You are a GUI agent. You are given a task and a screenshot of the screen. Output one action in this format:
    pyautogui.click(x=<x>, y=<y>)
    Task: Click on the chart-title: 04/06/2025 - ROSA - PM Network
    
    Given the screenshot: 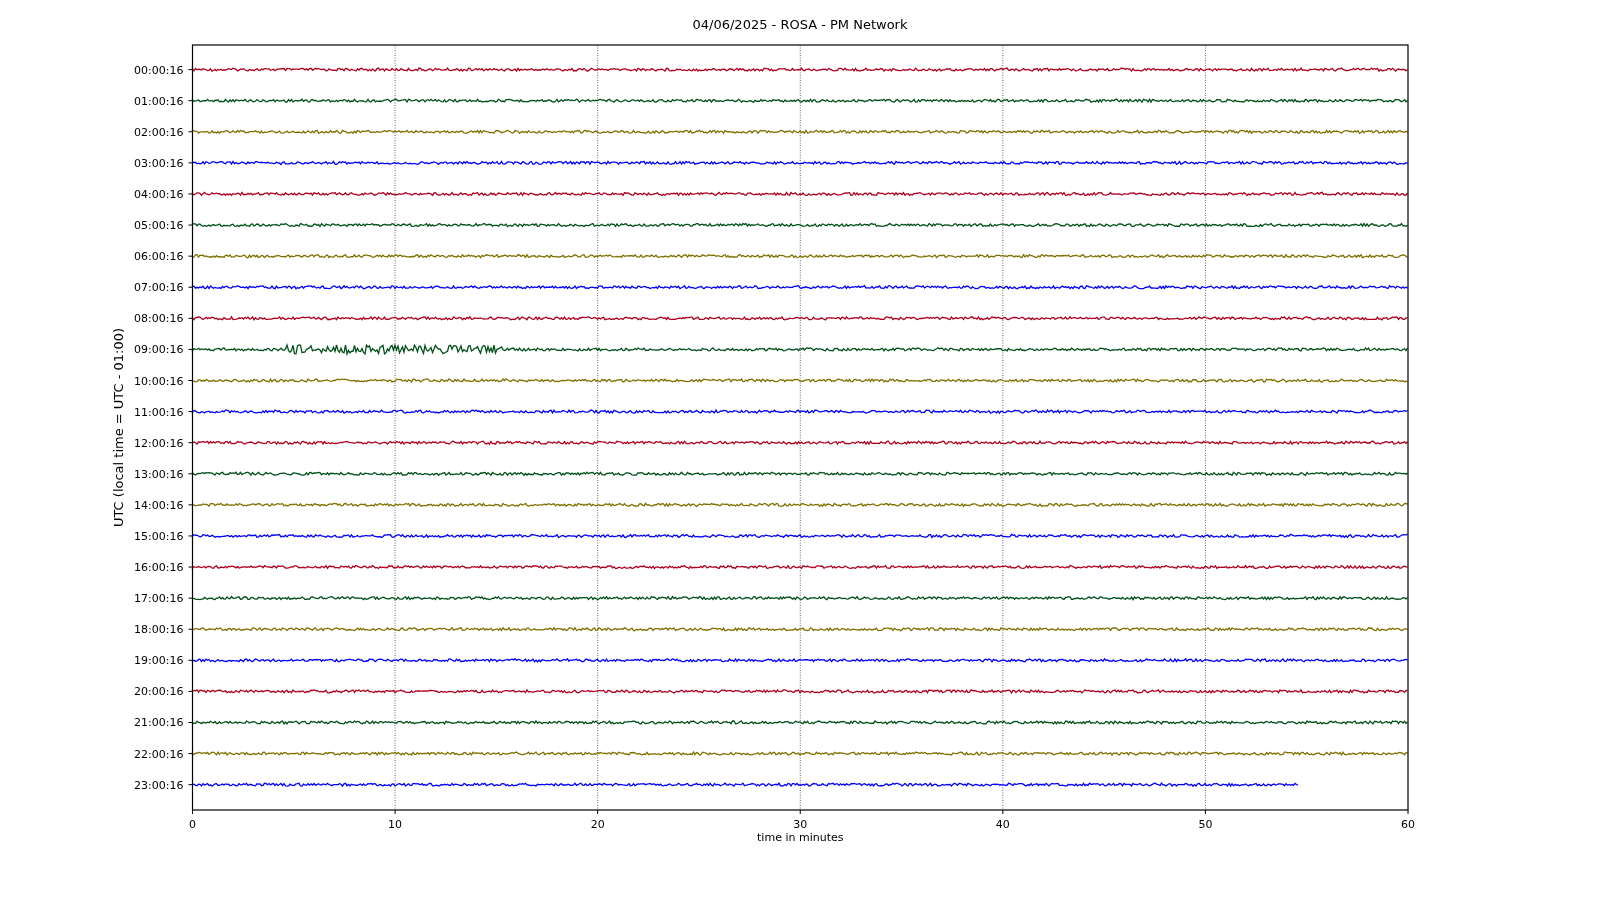 What is the action you would take?
    pyautogui.click(x=800, y=24)
    